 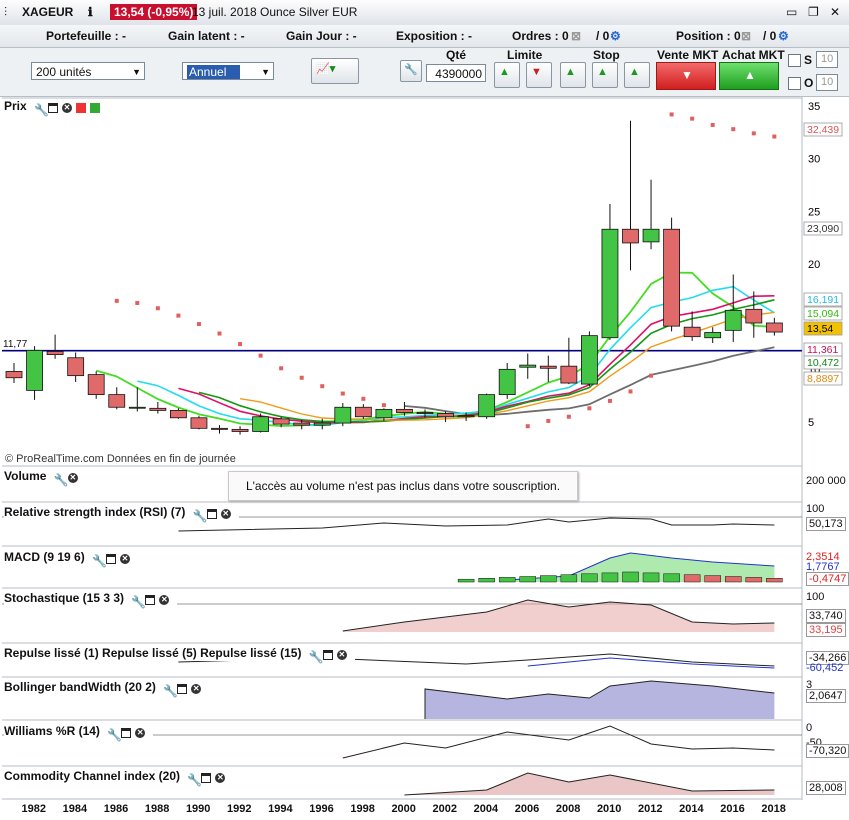 What do you see at coordinates (539, 75) in the screenshot?
I see `limit-sell-button: ▼` at bounding box center [539, 75].